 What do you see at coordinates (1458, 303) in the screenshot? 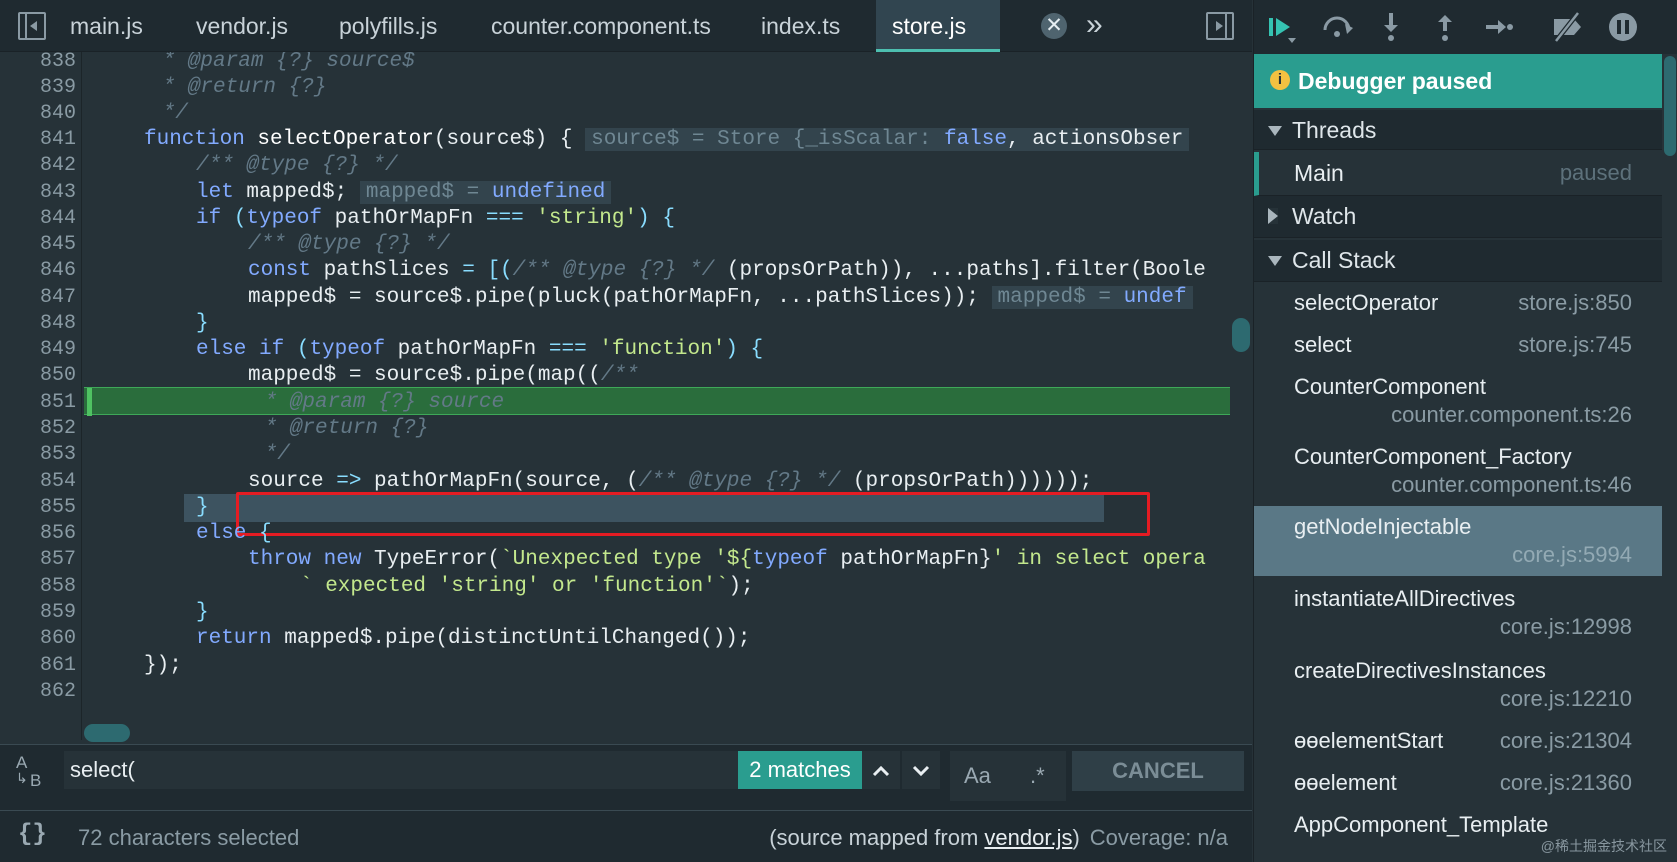
I see `call-frame: selectOperator store.js:850` at bounding box center [1458, 303].